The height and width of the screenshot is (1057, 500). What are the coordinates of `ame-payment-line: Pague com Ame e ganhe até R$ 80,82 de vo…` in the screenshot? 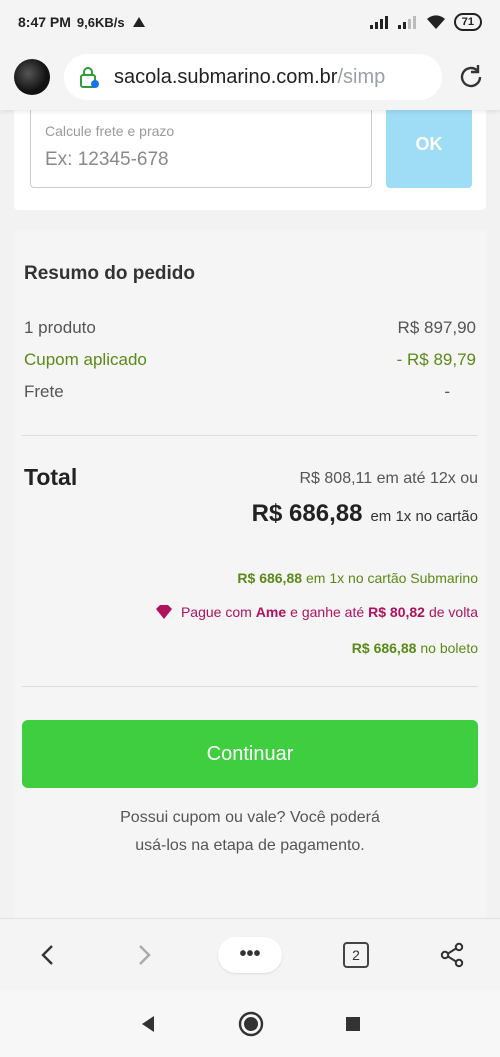 It's located at (316, 612).